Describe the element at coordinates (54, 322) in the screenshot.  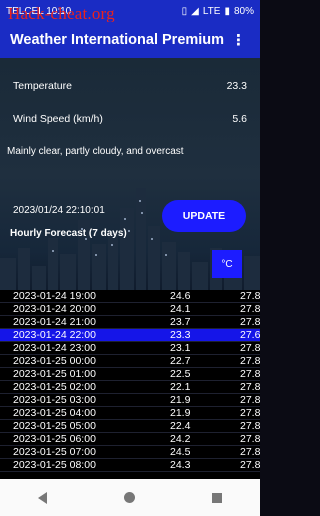
I see `row-time: 2023-01-24 21:00` at that location.